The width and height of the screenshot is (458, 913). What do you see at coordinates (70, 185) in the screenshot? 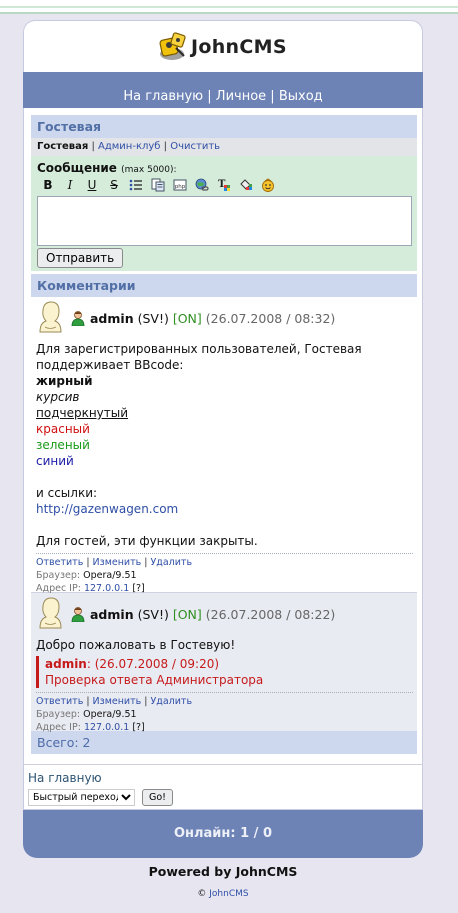
I see `italic-button: I` at bounding box center [70, 185].